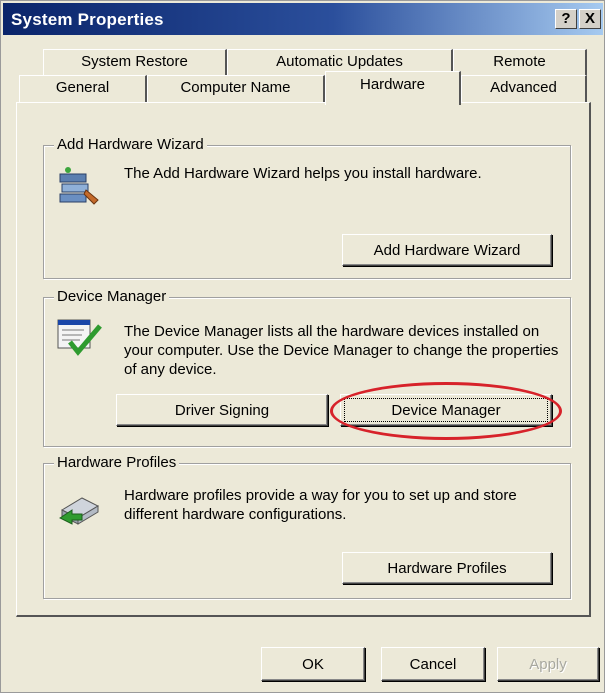 This screenshot has height=693, width=605. What do you see at coordinates (130, 144) in the screenshot?
I see `group-title: Add Hardware Wizard` at bounding box center [130, 144].